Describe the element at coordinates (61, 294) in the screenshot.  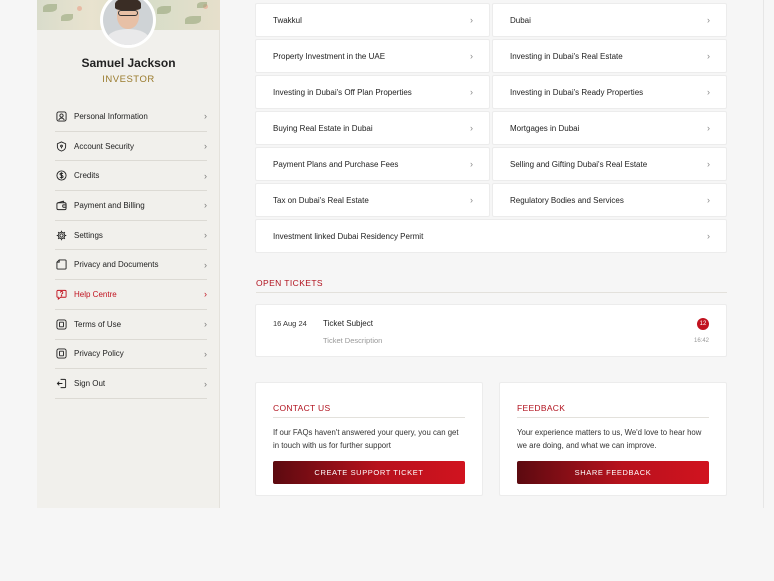
I see `help-icon` at that location.